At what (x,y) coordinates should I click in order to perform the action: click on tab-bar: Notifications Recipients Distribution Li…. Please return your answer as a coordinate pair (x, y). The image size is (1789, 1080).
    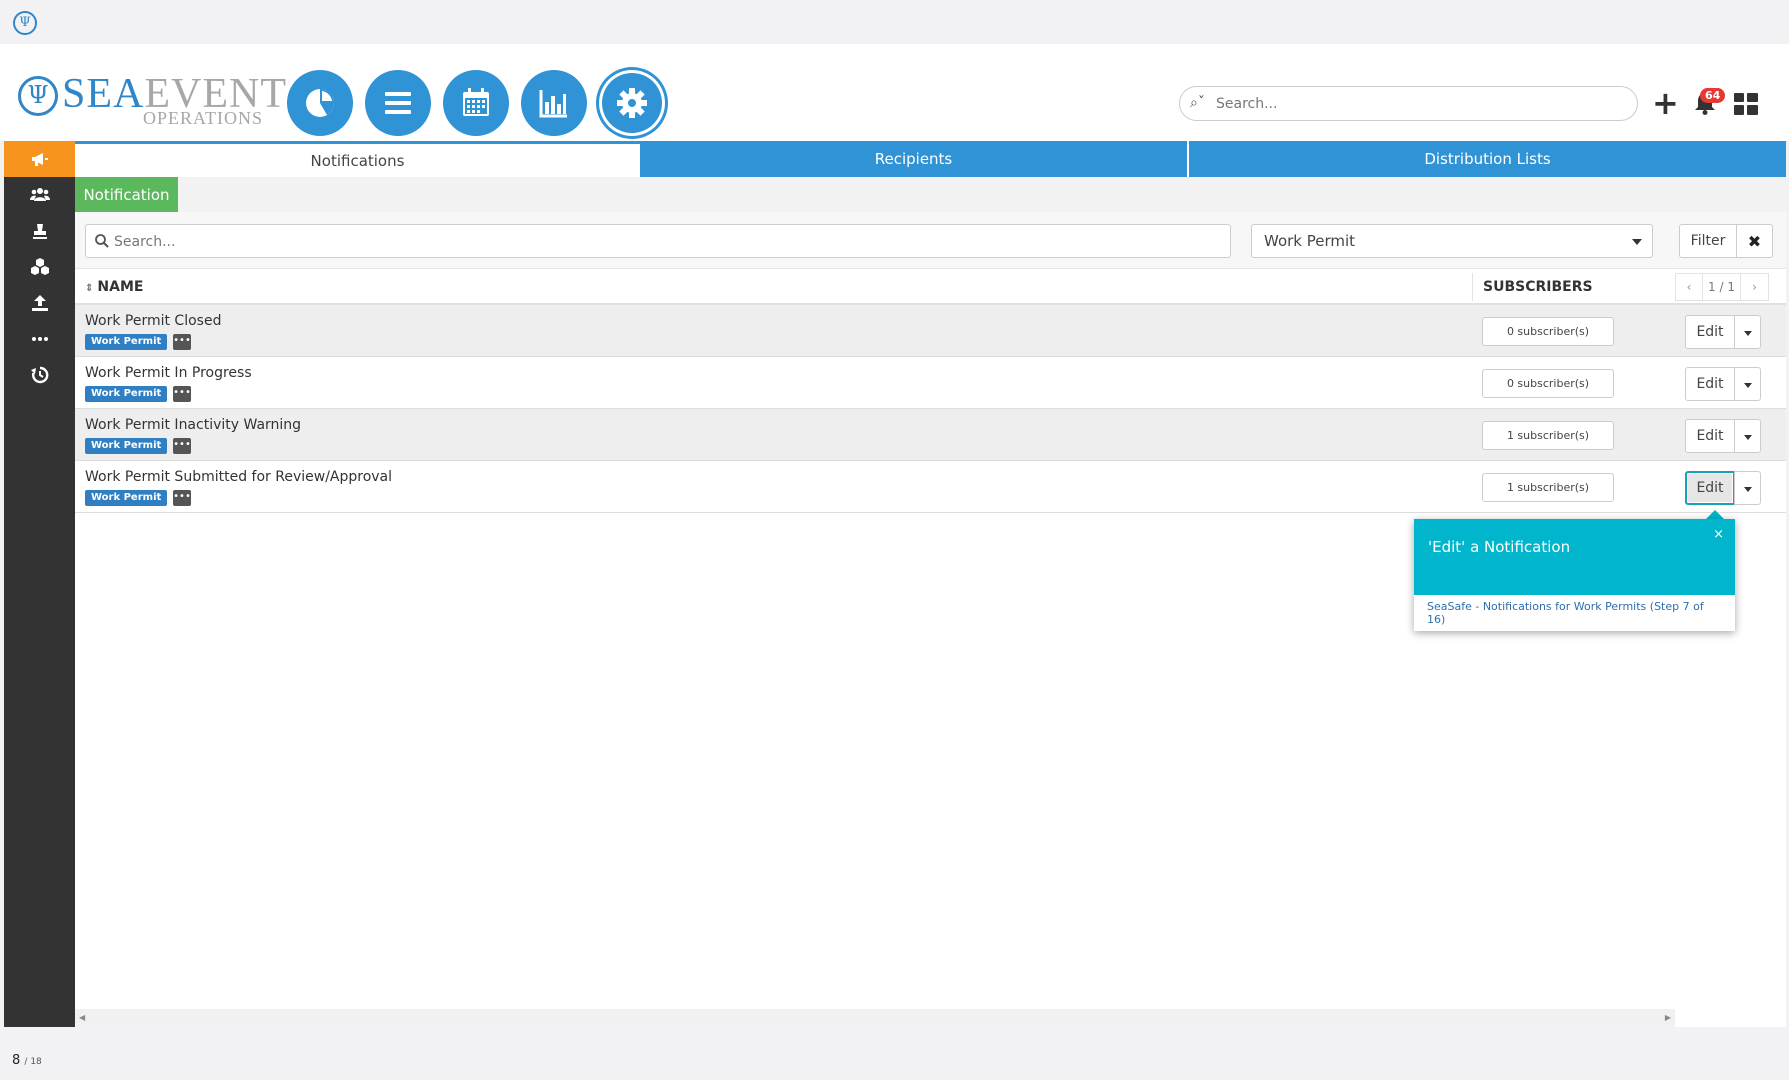
    Looking at the image, I should click on (930, 159).